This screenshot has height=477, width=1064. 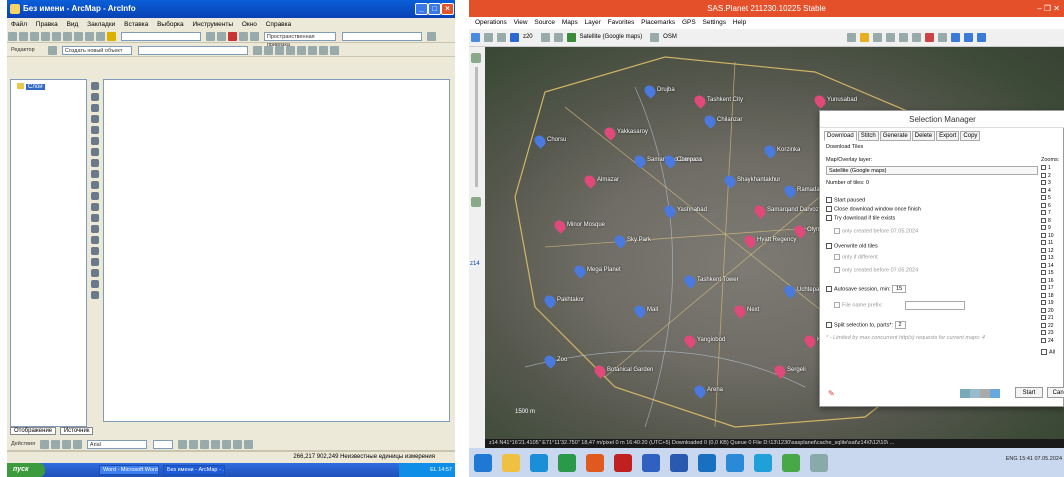 What do you see at coordinates (182, 444) in the screenshot?
I see `bold-icon` at bounding box center [182, 444].